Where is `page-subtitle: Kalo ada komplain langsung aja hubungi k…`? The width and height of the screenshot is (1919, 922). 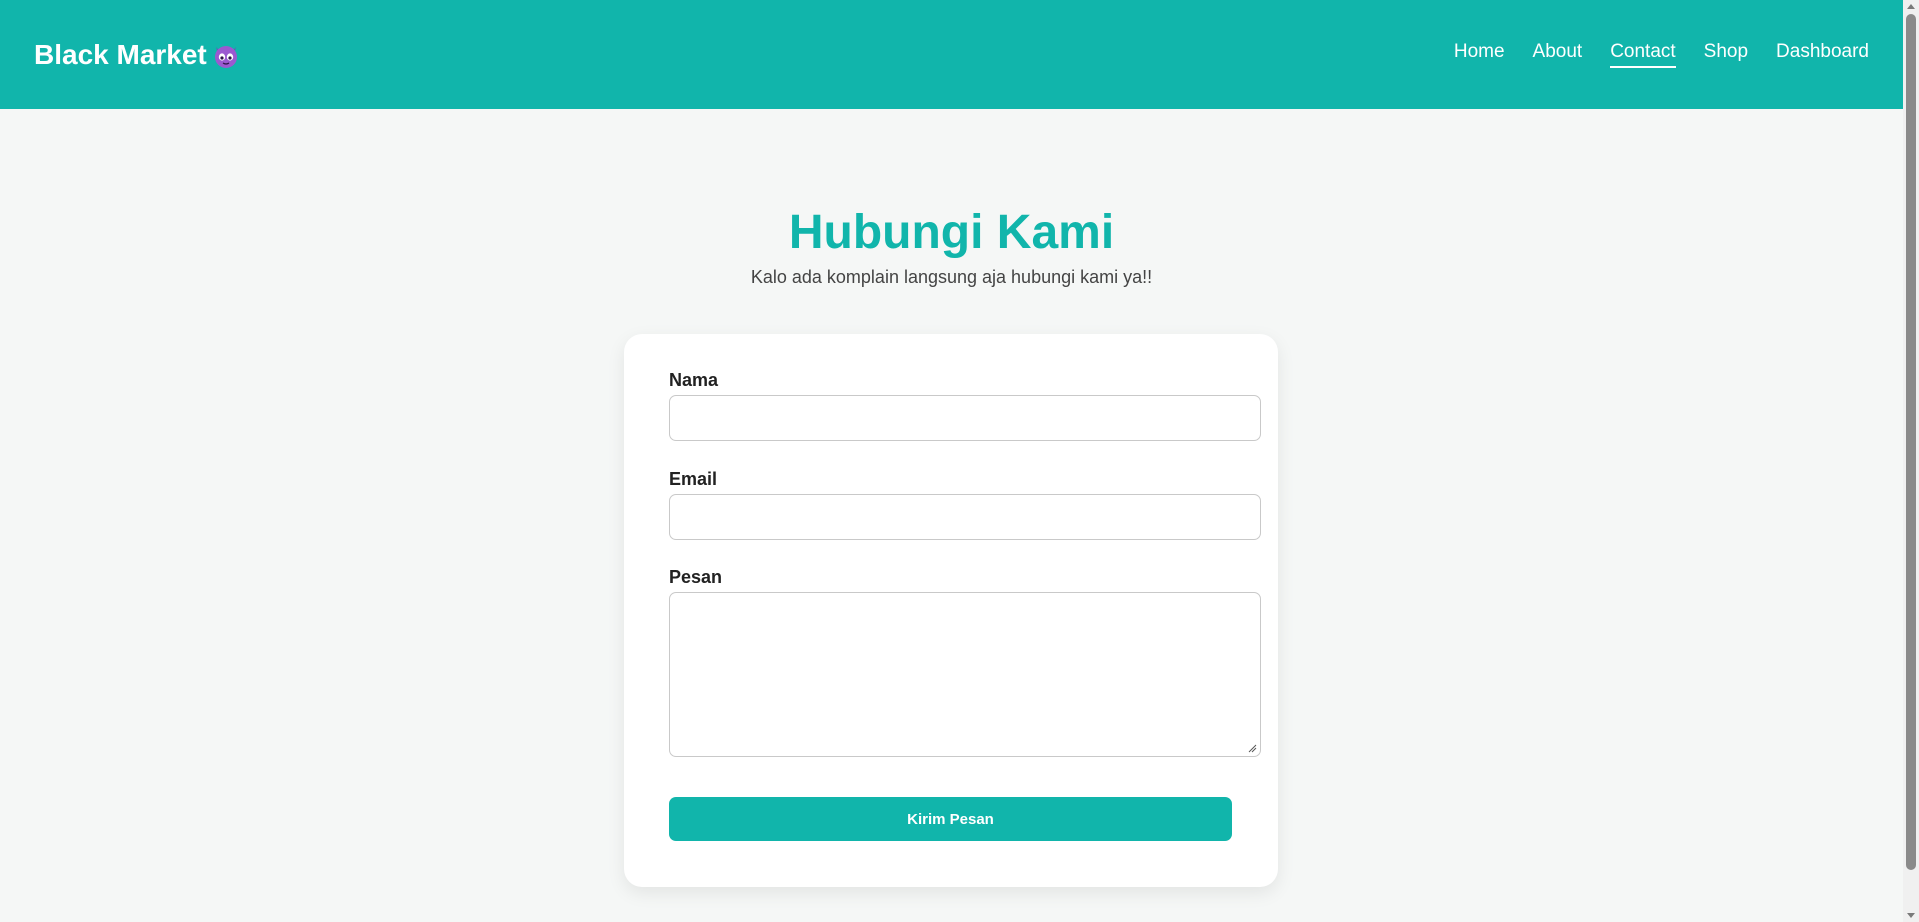 page-subtitle: Kalo ada komplain langsung aja hubungi k… is located at coordinates (951, 277).